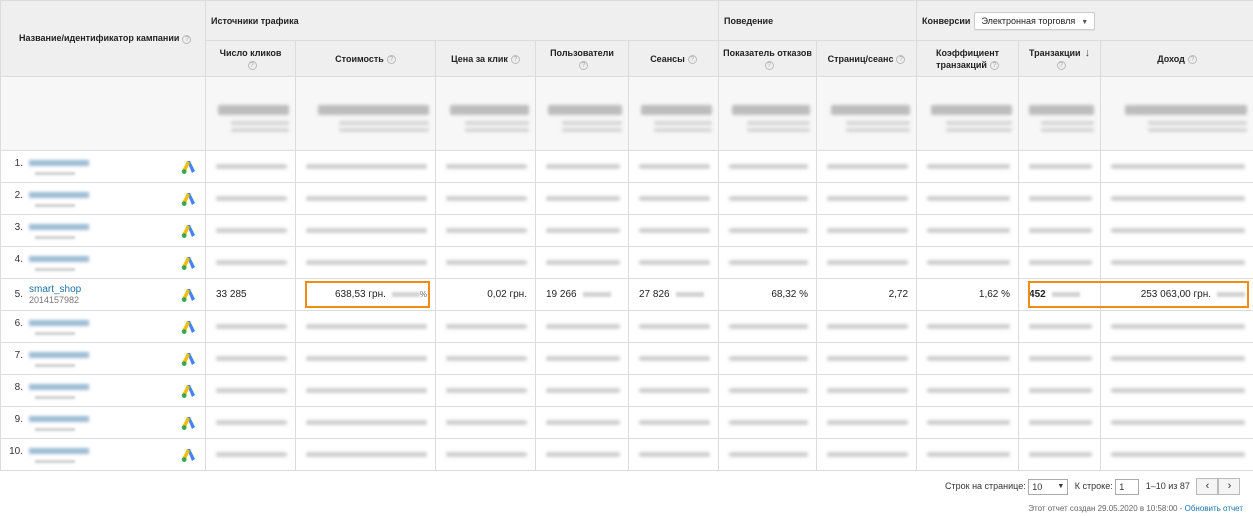  I want to click on table-row: 6., so click(626, 326).